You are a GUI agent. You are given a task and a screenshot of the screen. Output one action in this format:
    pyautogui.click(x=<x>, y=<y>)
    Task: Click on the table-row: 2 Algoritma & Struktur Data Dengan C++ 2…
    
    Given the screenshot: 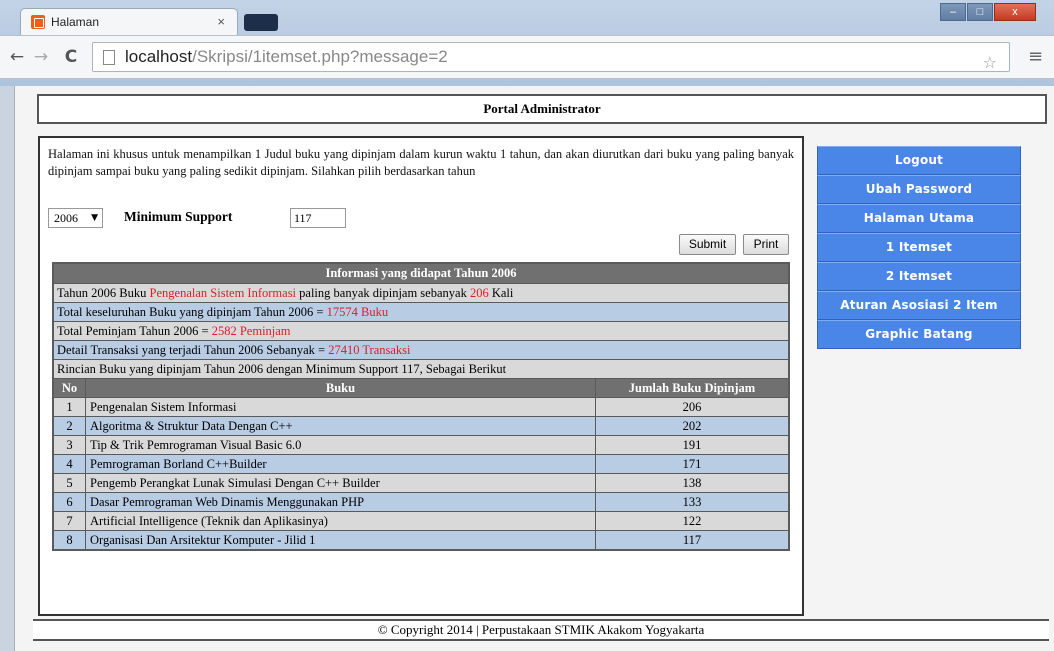 What is the action you would take?
    pyautogui.click(x=421, y=425)
    